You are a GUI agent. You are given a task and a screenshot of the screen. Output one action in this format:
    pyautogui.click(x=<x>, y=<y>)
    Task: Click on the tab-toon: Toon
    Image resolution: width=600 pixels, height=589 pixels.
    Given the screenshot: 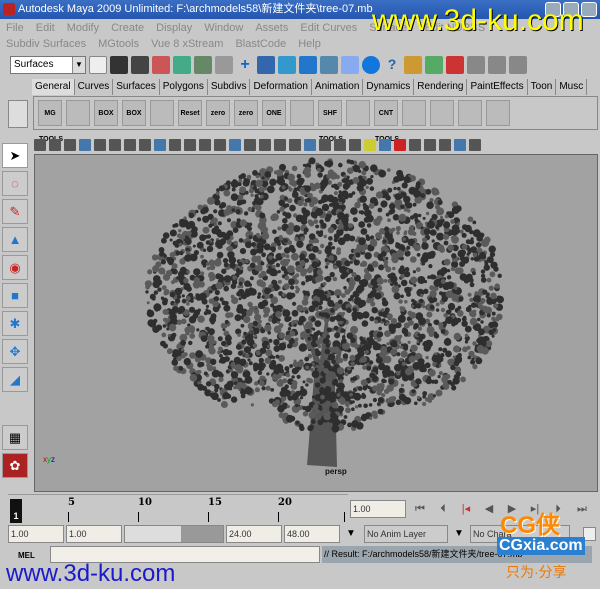 What is the action you would take?
    pyautogui.click(x=542, y=87)
    